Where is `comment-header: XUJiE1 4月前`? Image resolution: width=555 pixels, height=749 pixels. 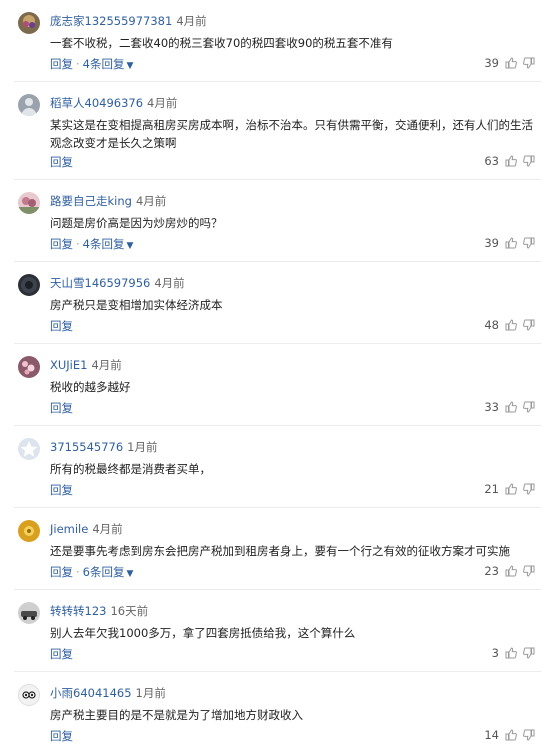
comment-header: XUJiE1 4月前 is located at coordinates (86, 365).